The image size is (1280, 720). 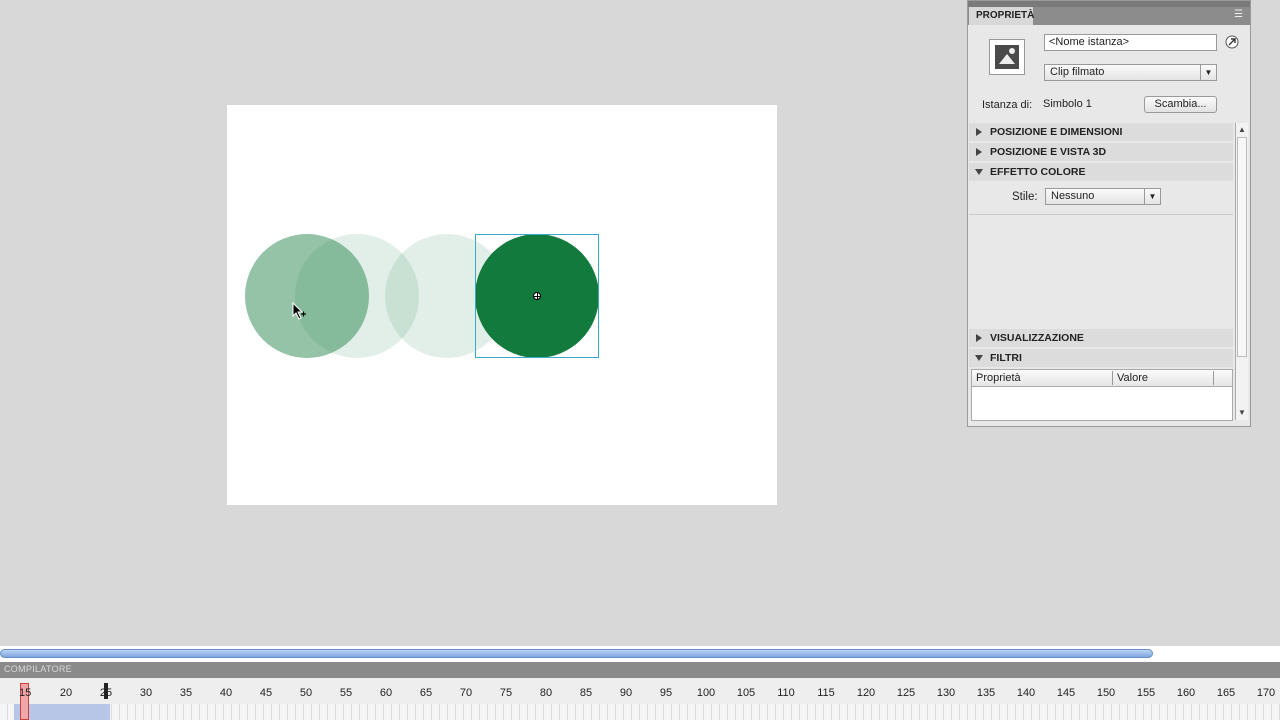 I want to click on section-position-3d: POSIZIONE E VISTA 3D, so click(x=1101, y=152).